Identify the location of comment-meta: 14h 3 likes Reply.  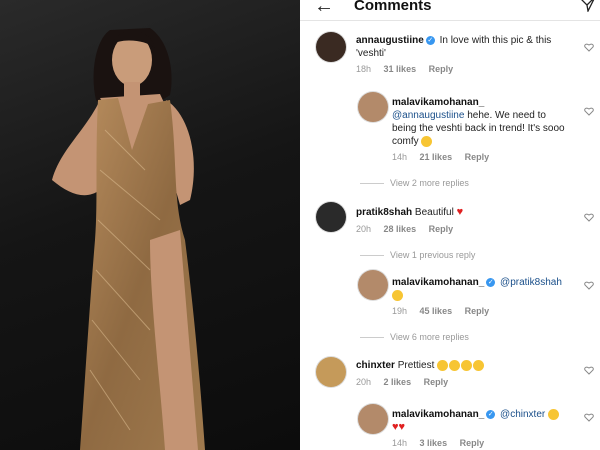
(438, 443).